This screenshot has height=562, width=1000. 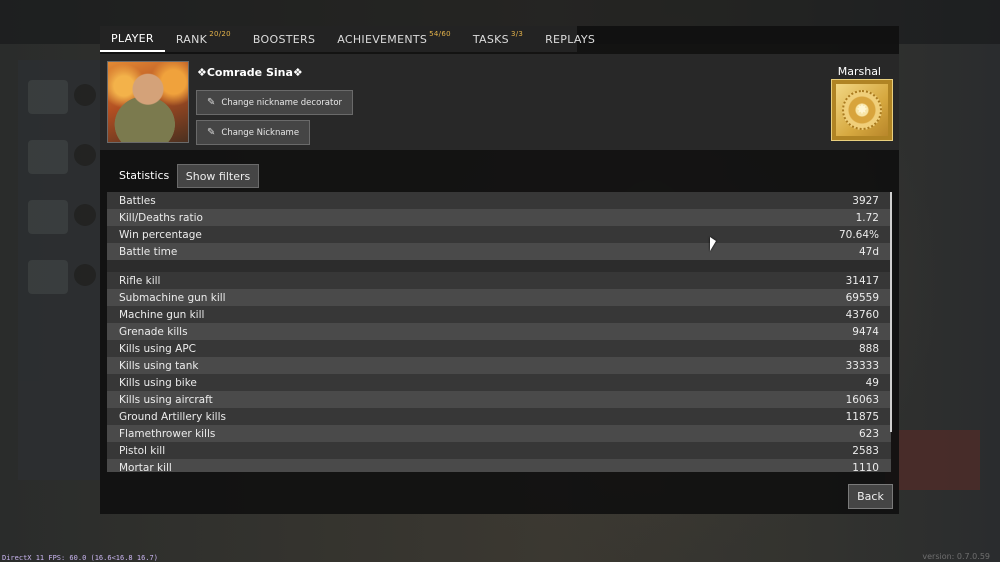 I want to click on stat-value: 3927, so click(x=865, y=200).